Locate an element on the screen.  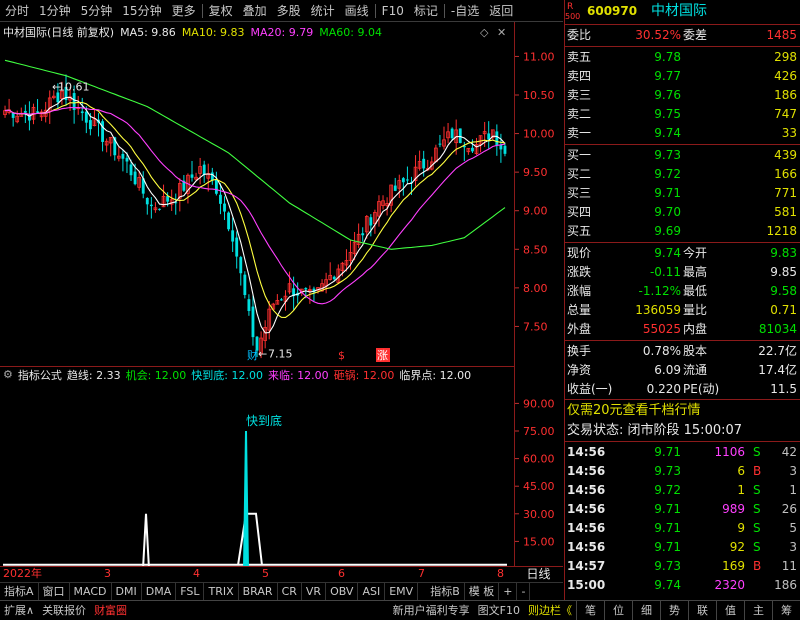
toolbar-btn-12: -自选 is located at coordinates (465, 11).